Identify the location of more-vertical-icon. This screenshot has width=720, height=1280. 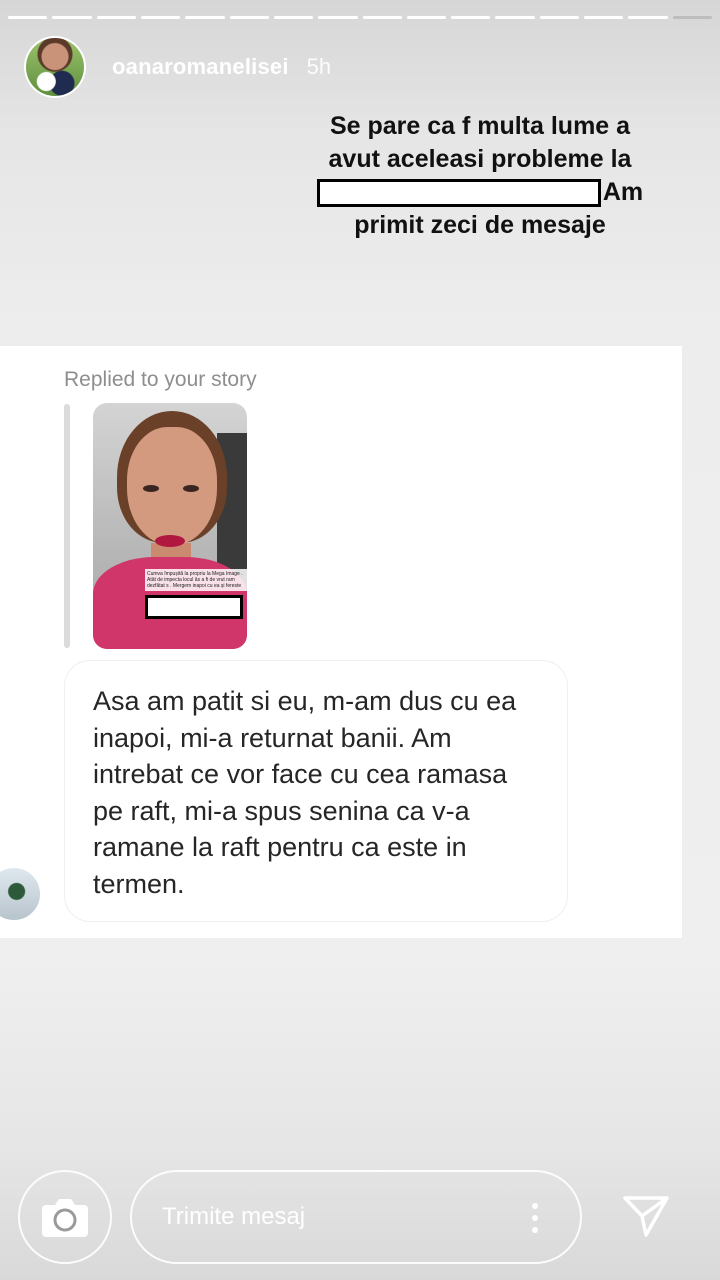
(535, 1218).